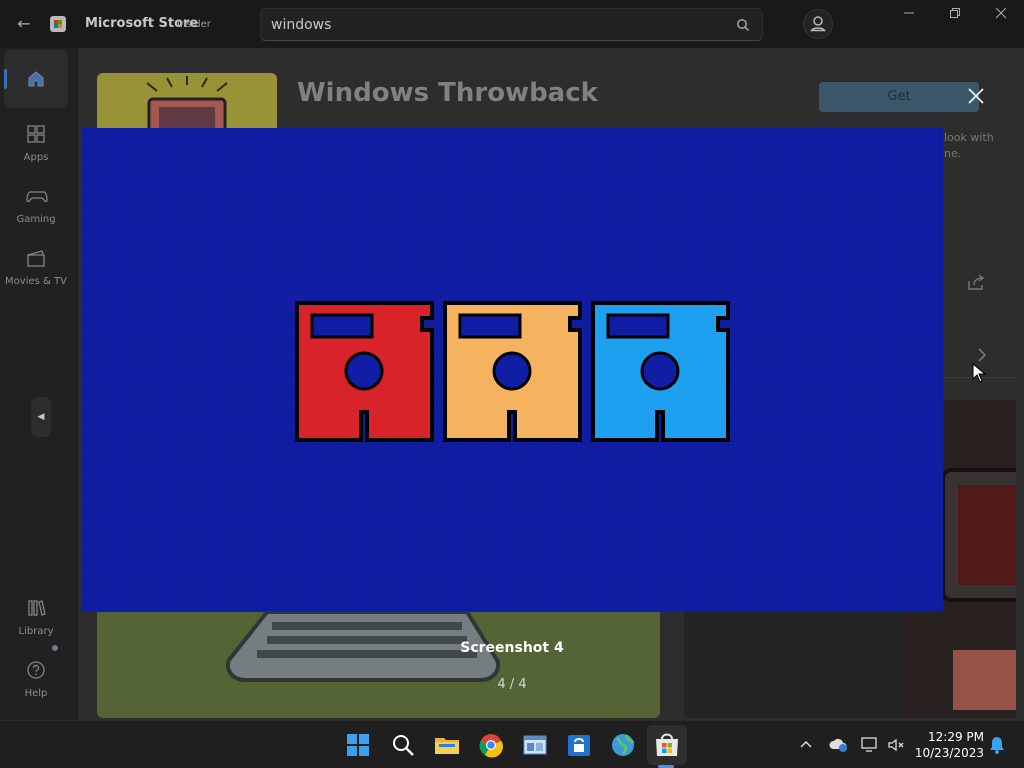 This screenshot has height=768, width=1024. What do you see at coordinates (623, 745) in the screenshot?
I see `globe-app-icon` at bounding box center [623, 745].